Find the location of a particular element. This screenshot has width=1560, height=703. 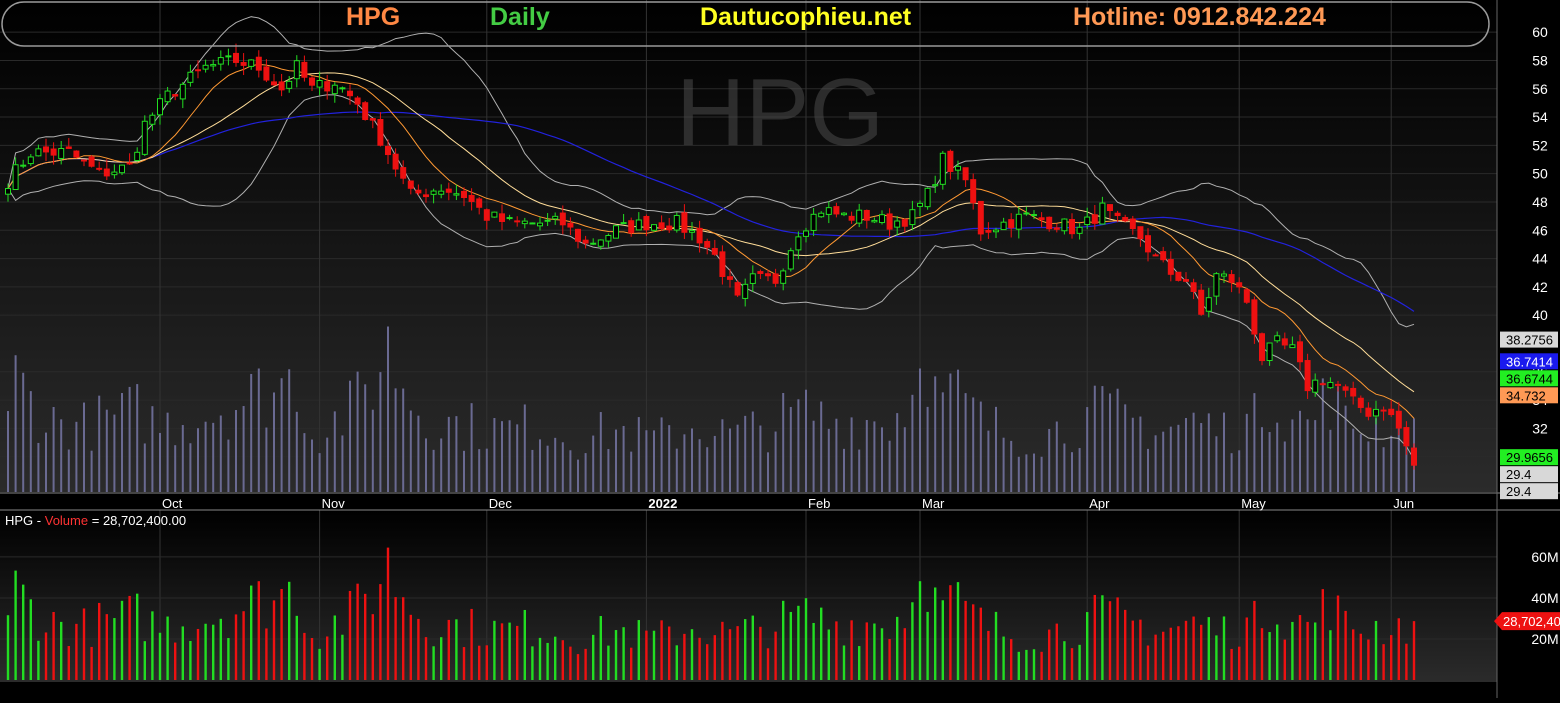

last-value-label: 36.6744 is located at coordinates (1529, 378).